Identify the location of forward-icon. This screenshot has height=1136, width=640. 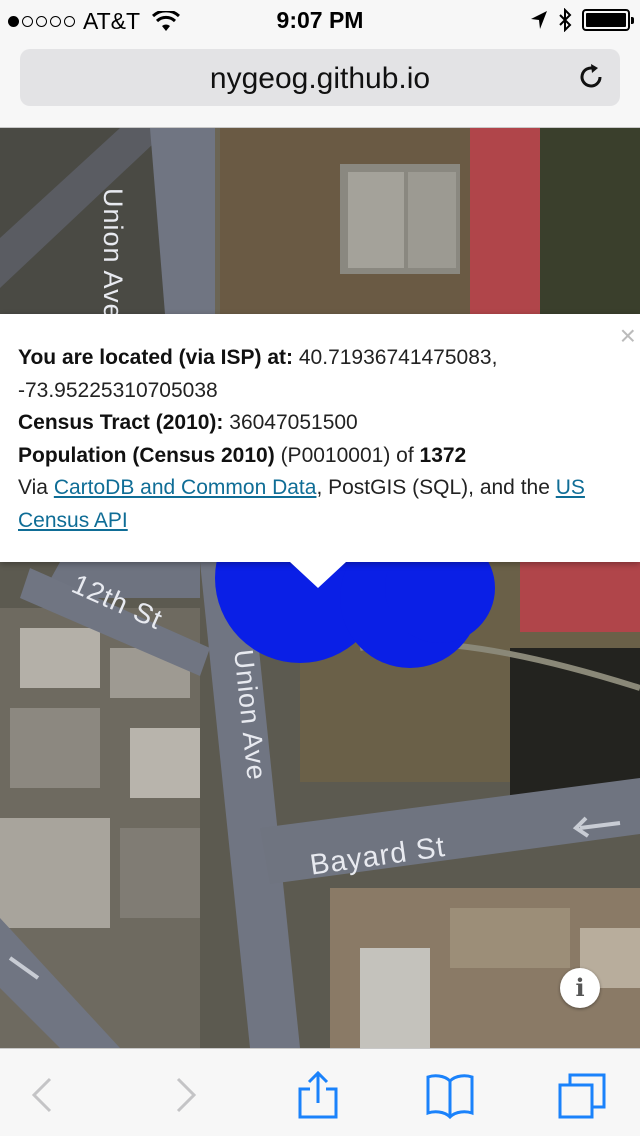
(184, 1095).